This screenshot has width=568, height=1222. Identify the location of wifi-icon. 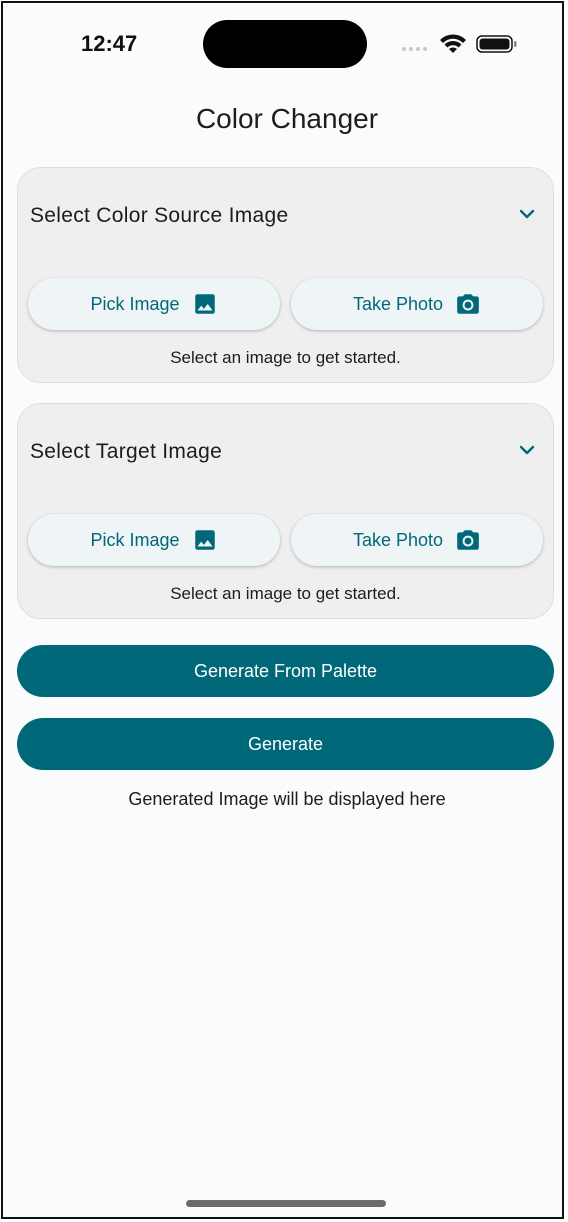
(453, 43).